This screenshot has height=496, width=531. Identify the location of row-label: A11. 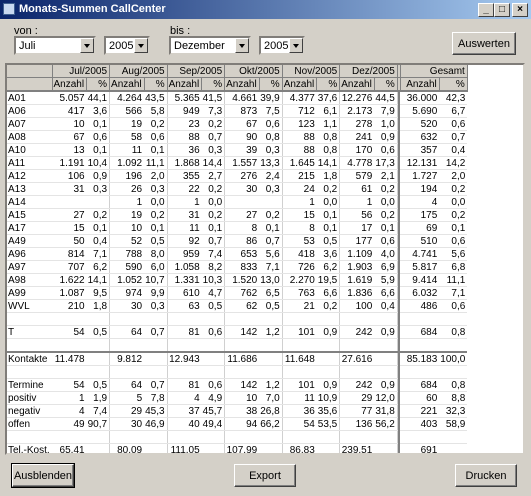
(29, 163).